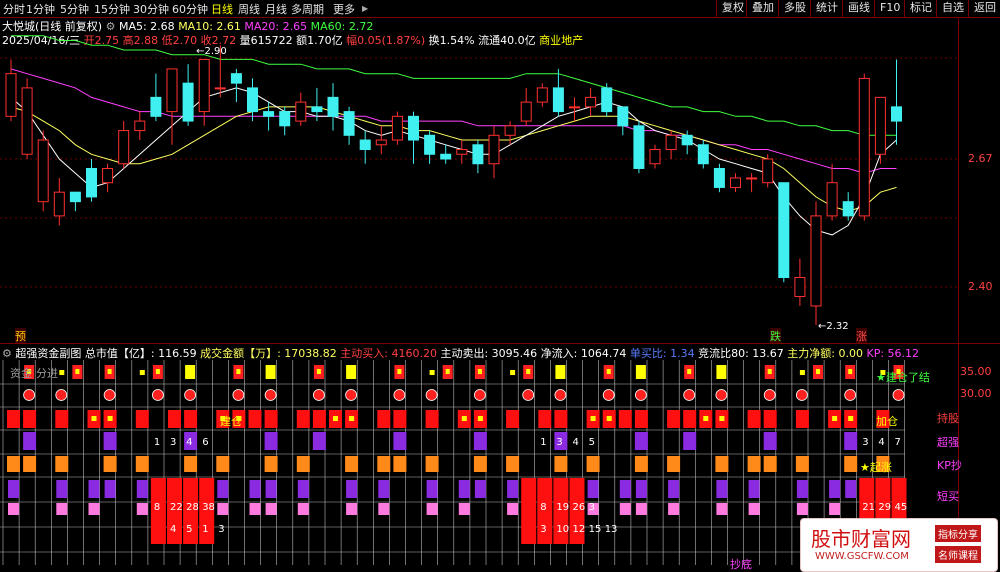 This screenshot has height=572, width=1000. Describe the element at coordinates (344, 9) in the screenshot. I see `period-tab-10: 更多` at that location.